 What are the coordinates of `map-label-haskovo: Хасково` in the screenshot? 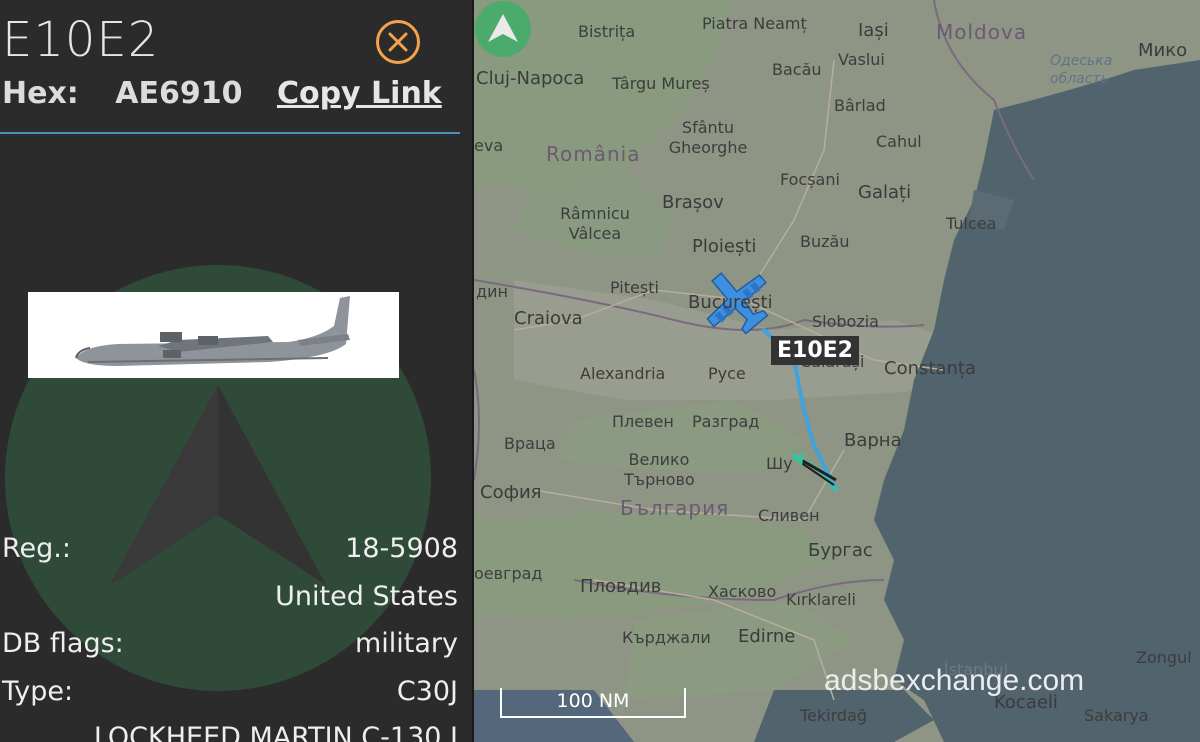 It's located at (742, 591).